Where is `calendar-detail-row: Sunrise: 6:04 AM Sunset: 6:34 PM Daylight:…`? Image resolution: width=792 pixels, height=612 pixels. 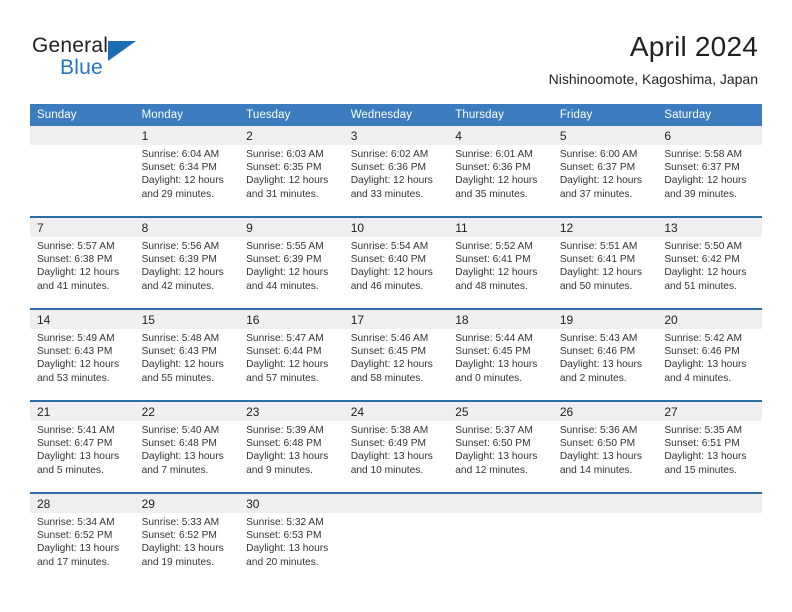
calendar-detail-row: Sunrise: 6:04 AM Sunset: 6:34 PM Daylight:… is located at coordinates (396, 181).